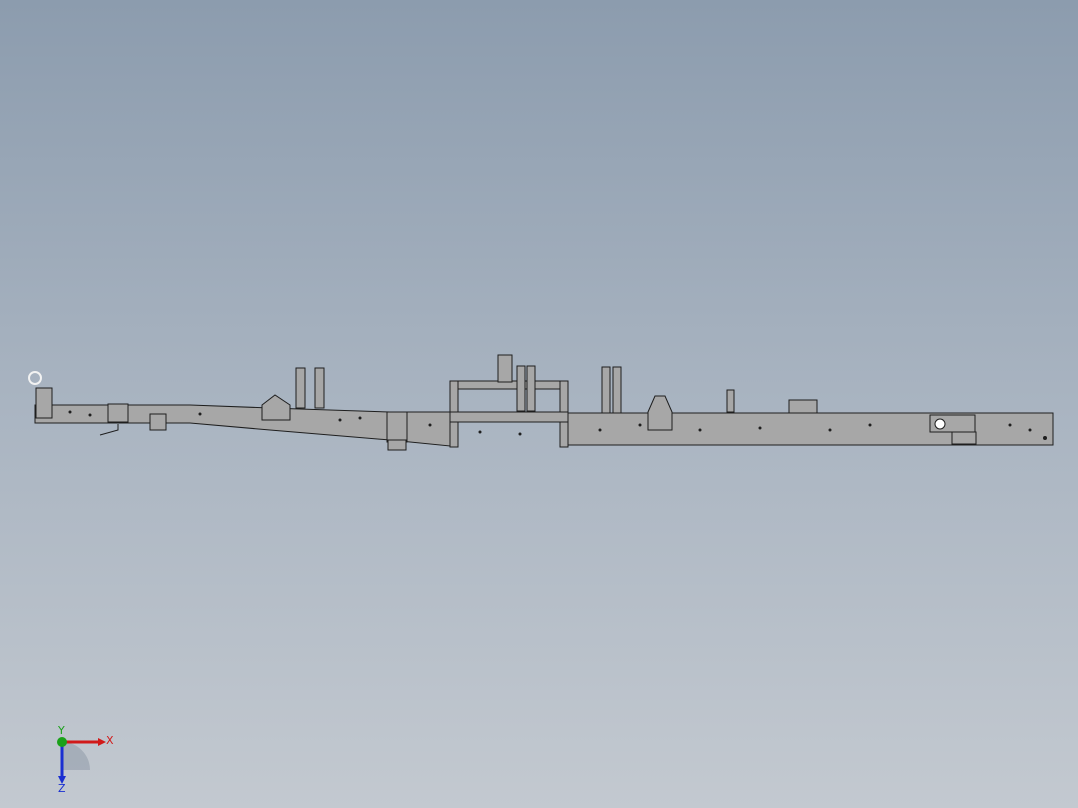 This screenshot has width=1078, height=808. What do you see at coordinates (158, 422) in the screenshot?
I see `lower-bracket` at bounding box center [158, 422].